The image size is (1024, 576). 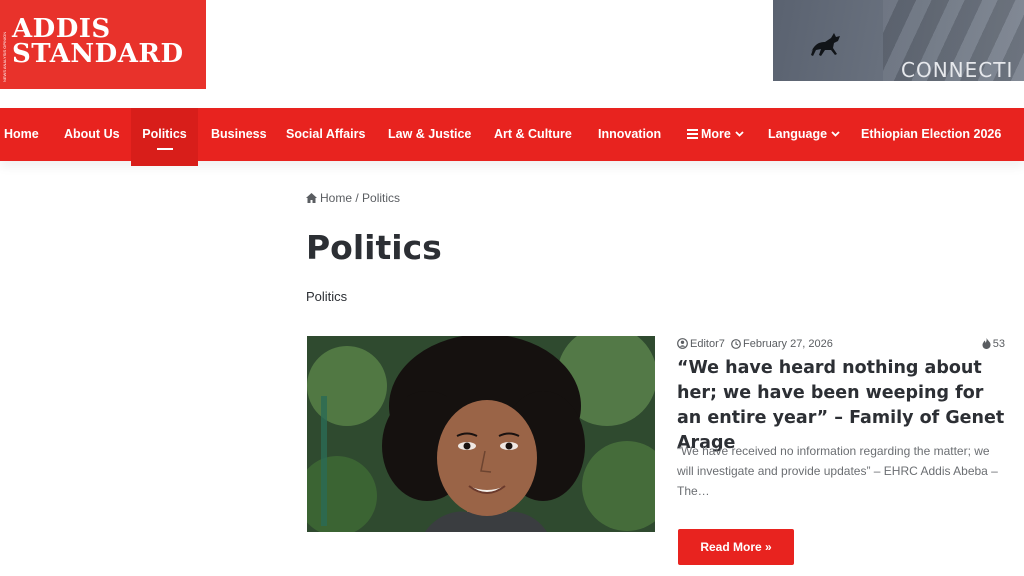 I want to click on nav-item-ethiopian-election-2026: Ethiopian Election 2026, so click(x=931, y=134).